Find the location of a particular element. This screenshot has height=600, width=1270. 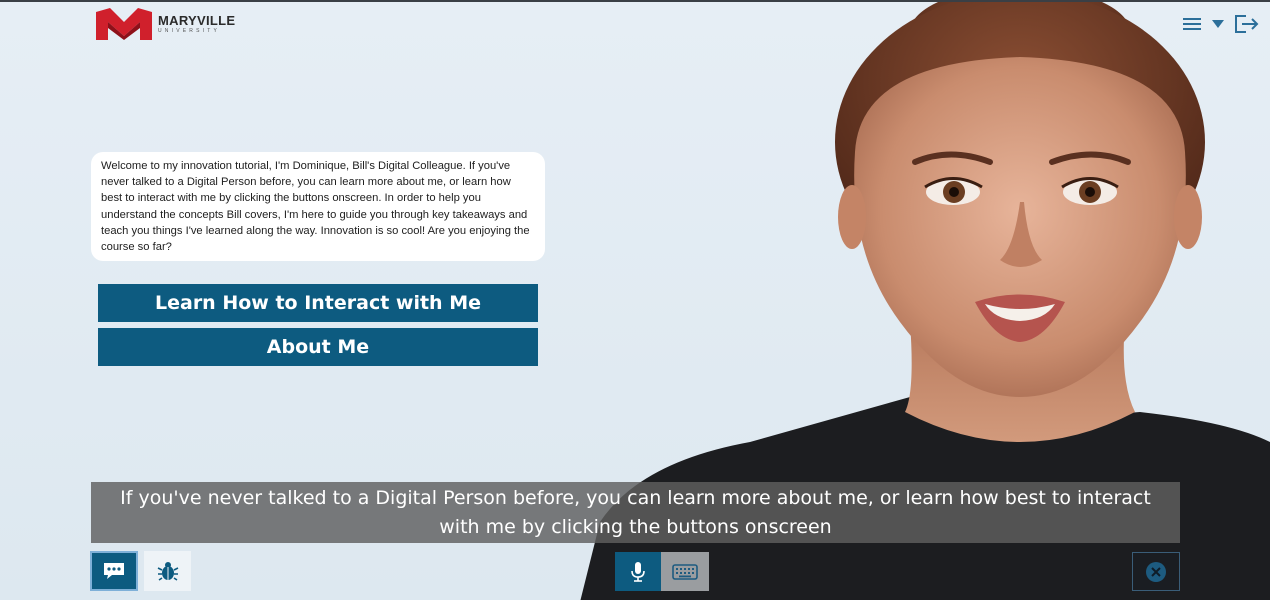

exit-icon is located at coordinates (1247, 24).